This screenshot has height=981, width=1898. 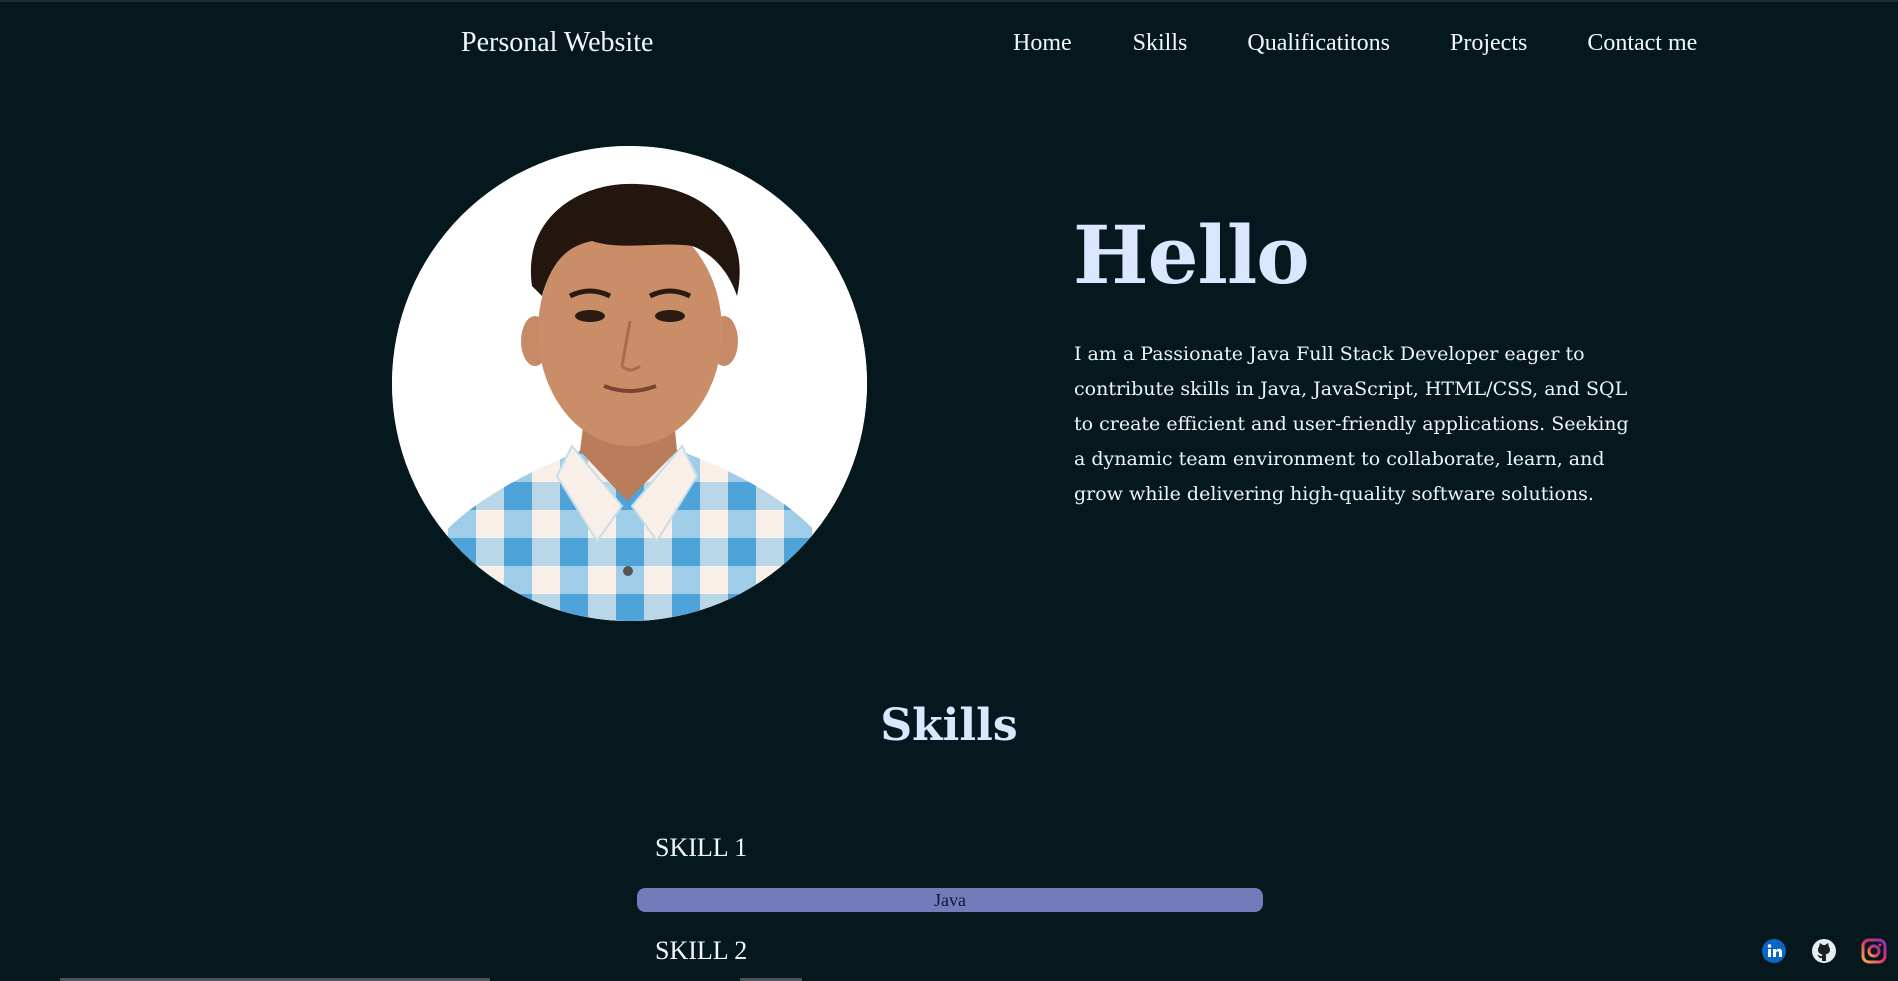 What do you see at coordinates (1318, 43) in the screenshot?
I see `nav-qualifications: Qualificatitons` at bounding box center [1318, 43].